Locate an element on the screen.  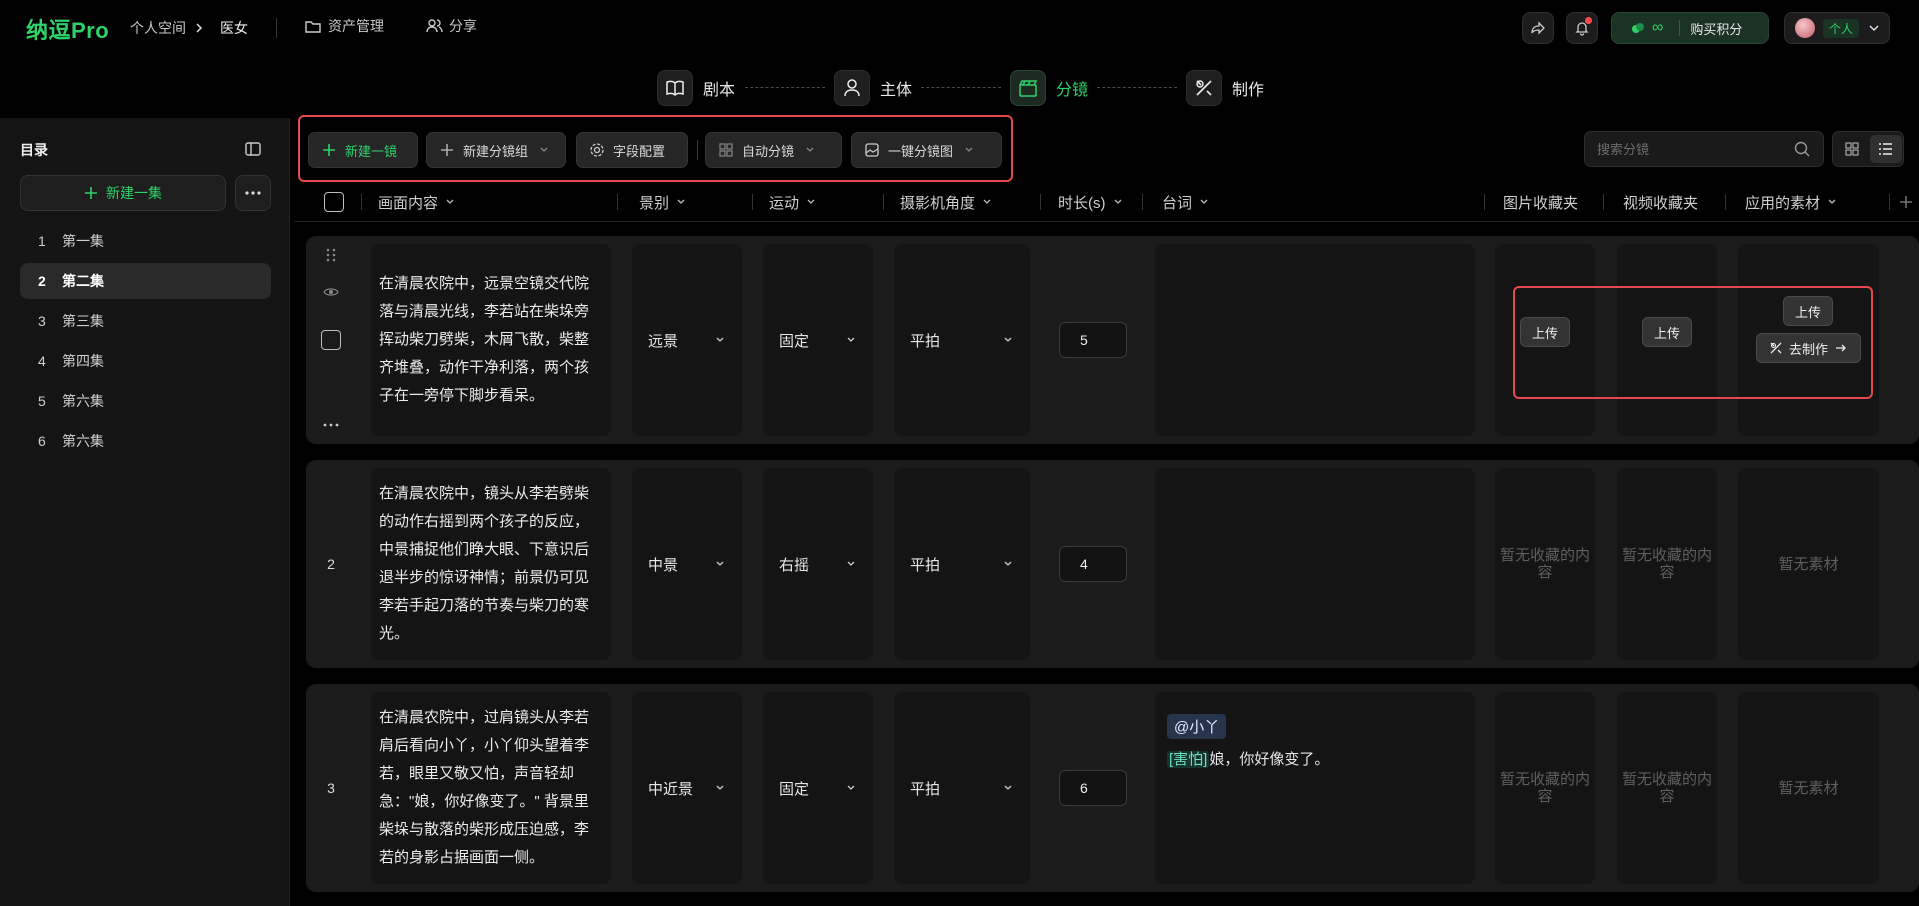
col-dialogue-label: 台词 is located at coordinates (1177, 203).